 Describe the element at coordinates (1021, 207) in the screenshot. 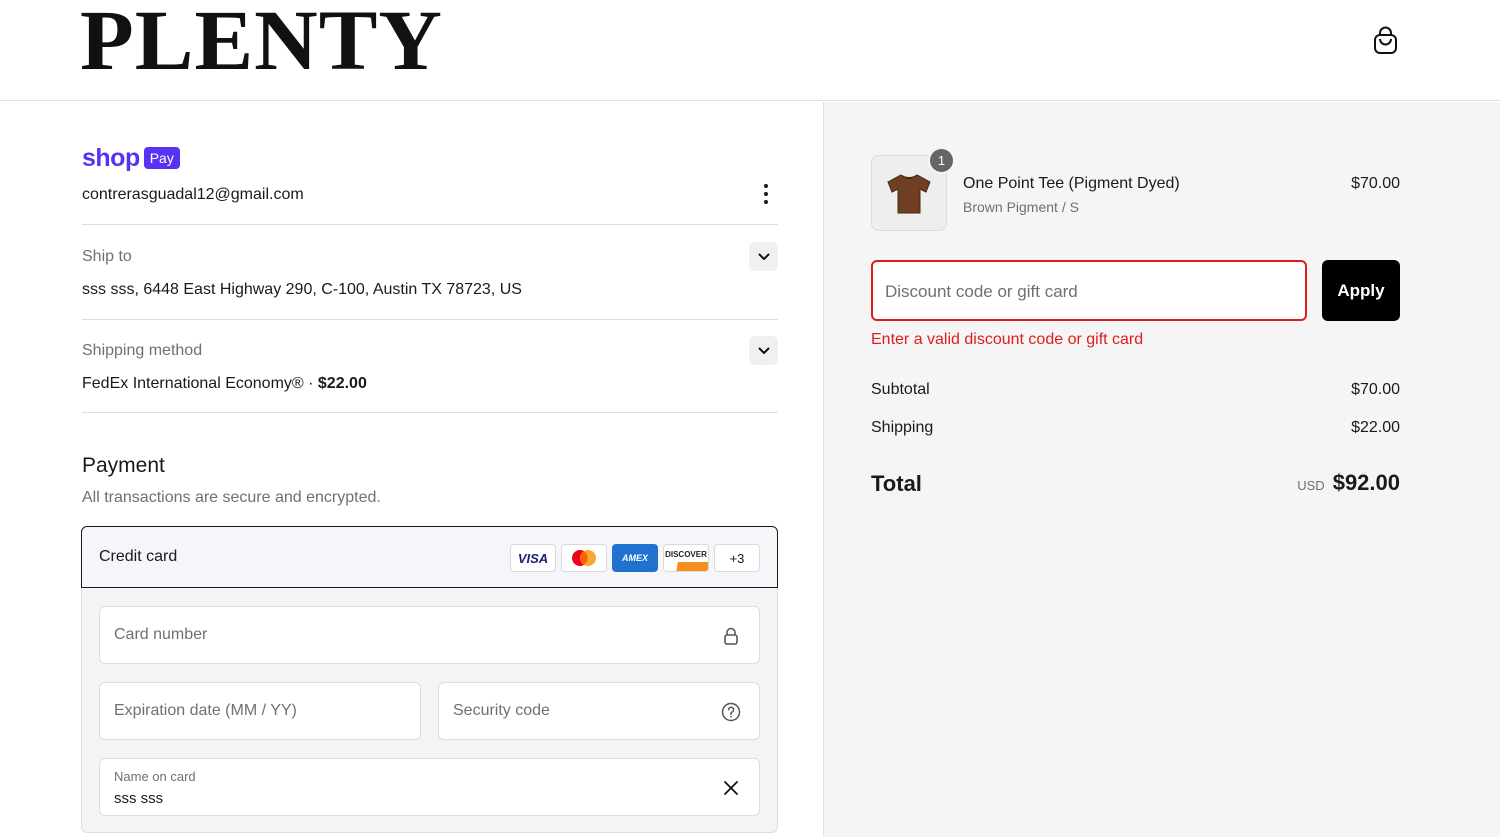

I see `product-variant: Brown Pigment / S` at that location.